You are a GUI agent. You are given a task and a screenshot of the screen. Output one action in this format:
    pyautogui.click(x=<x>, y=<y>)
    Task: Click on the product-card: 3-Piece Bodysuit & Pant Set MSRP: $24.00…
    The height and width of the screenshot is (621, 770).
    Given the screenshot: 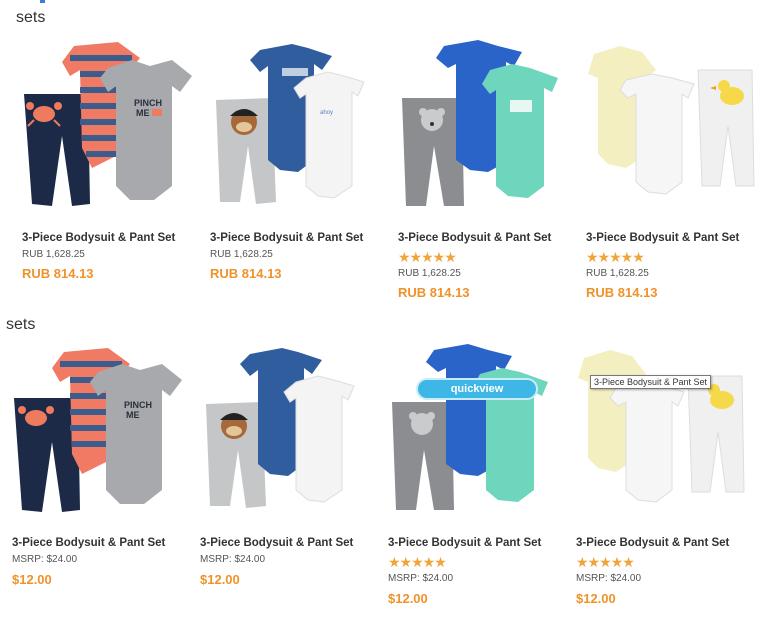 What is the action you would take?
    pyautogui.click(x=288, y=467)
    